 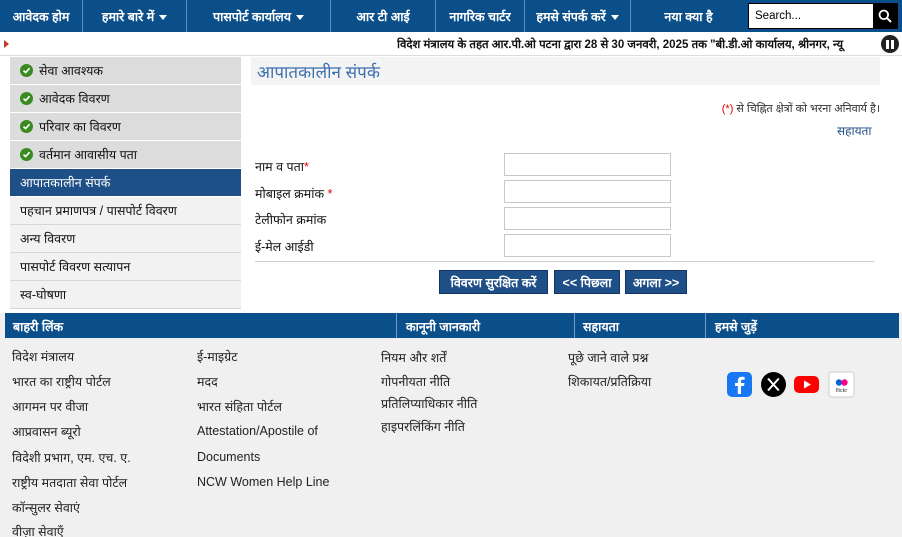 What do you see at coordinates (608, 357) in the screenshot?
I see `footer-link-faq: पूछे जाने वाले प्रश्न` at bounding box center [608, 357].